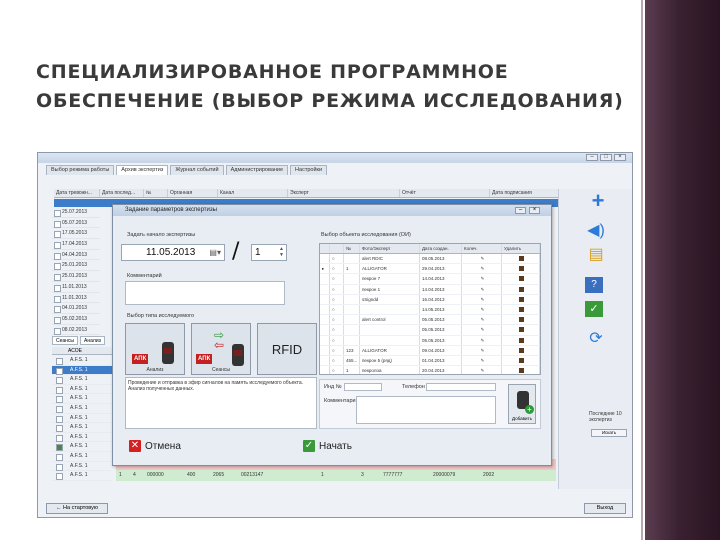 Image resolution: width=720 pixels, height=540 pixels. Describe the element at coordinates (221, 349) in the screenshot. I see `mode-sessions-button: ⇨ ⇦ АПК Сеансы` at that location.